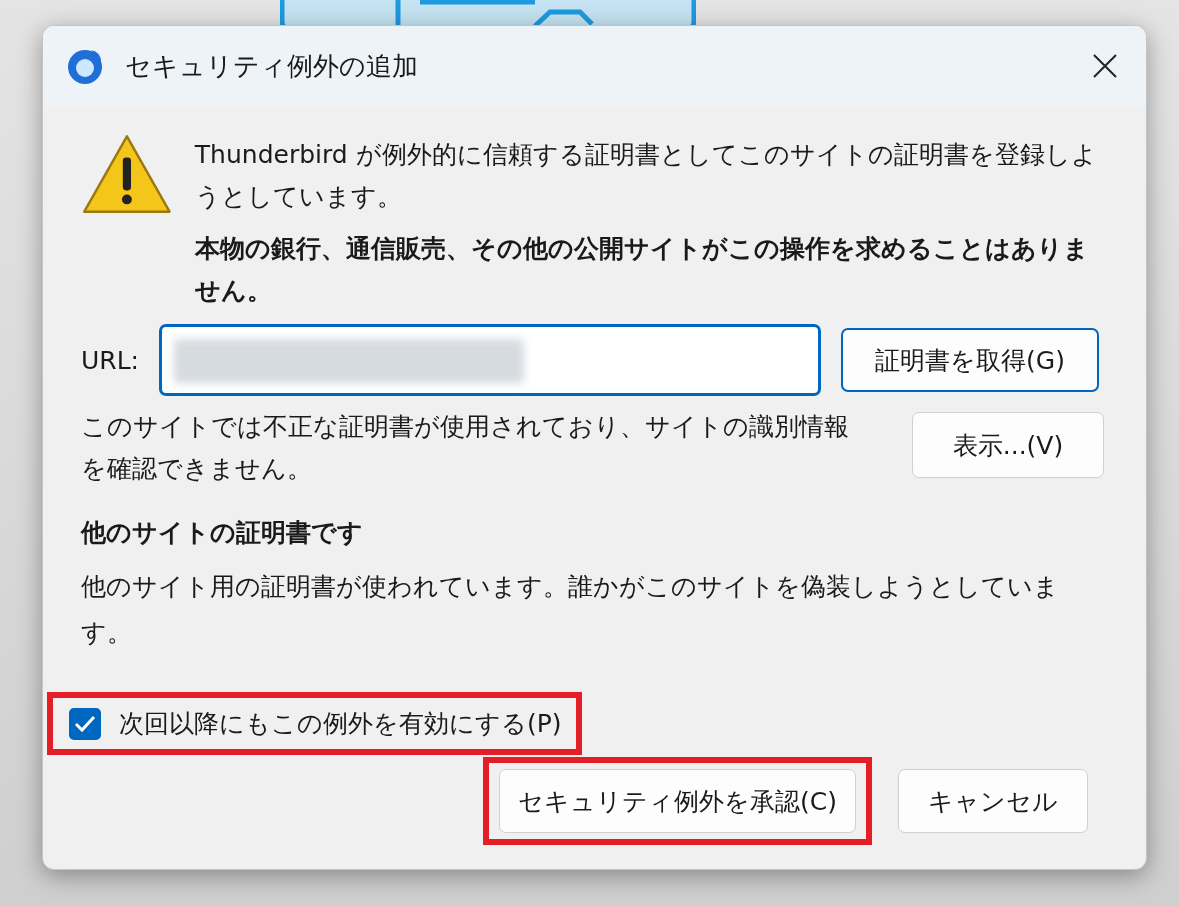 The width and height of the screenshot is (1179, 906). I want to click on problem-detail: 他のサイト用の証明書が使われています。誰かがこのサイトを偽装しようとしています。, so click(570, 610).